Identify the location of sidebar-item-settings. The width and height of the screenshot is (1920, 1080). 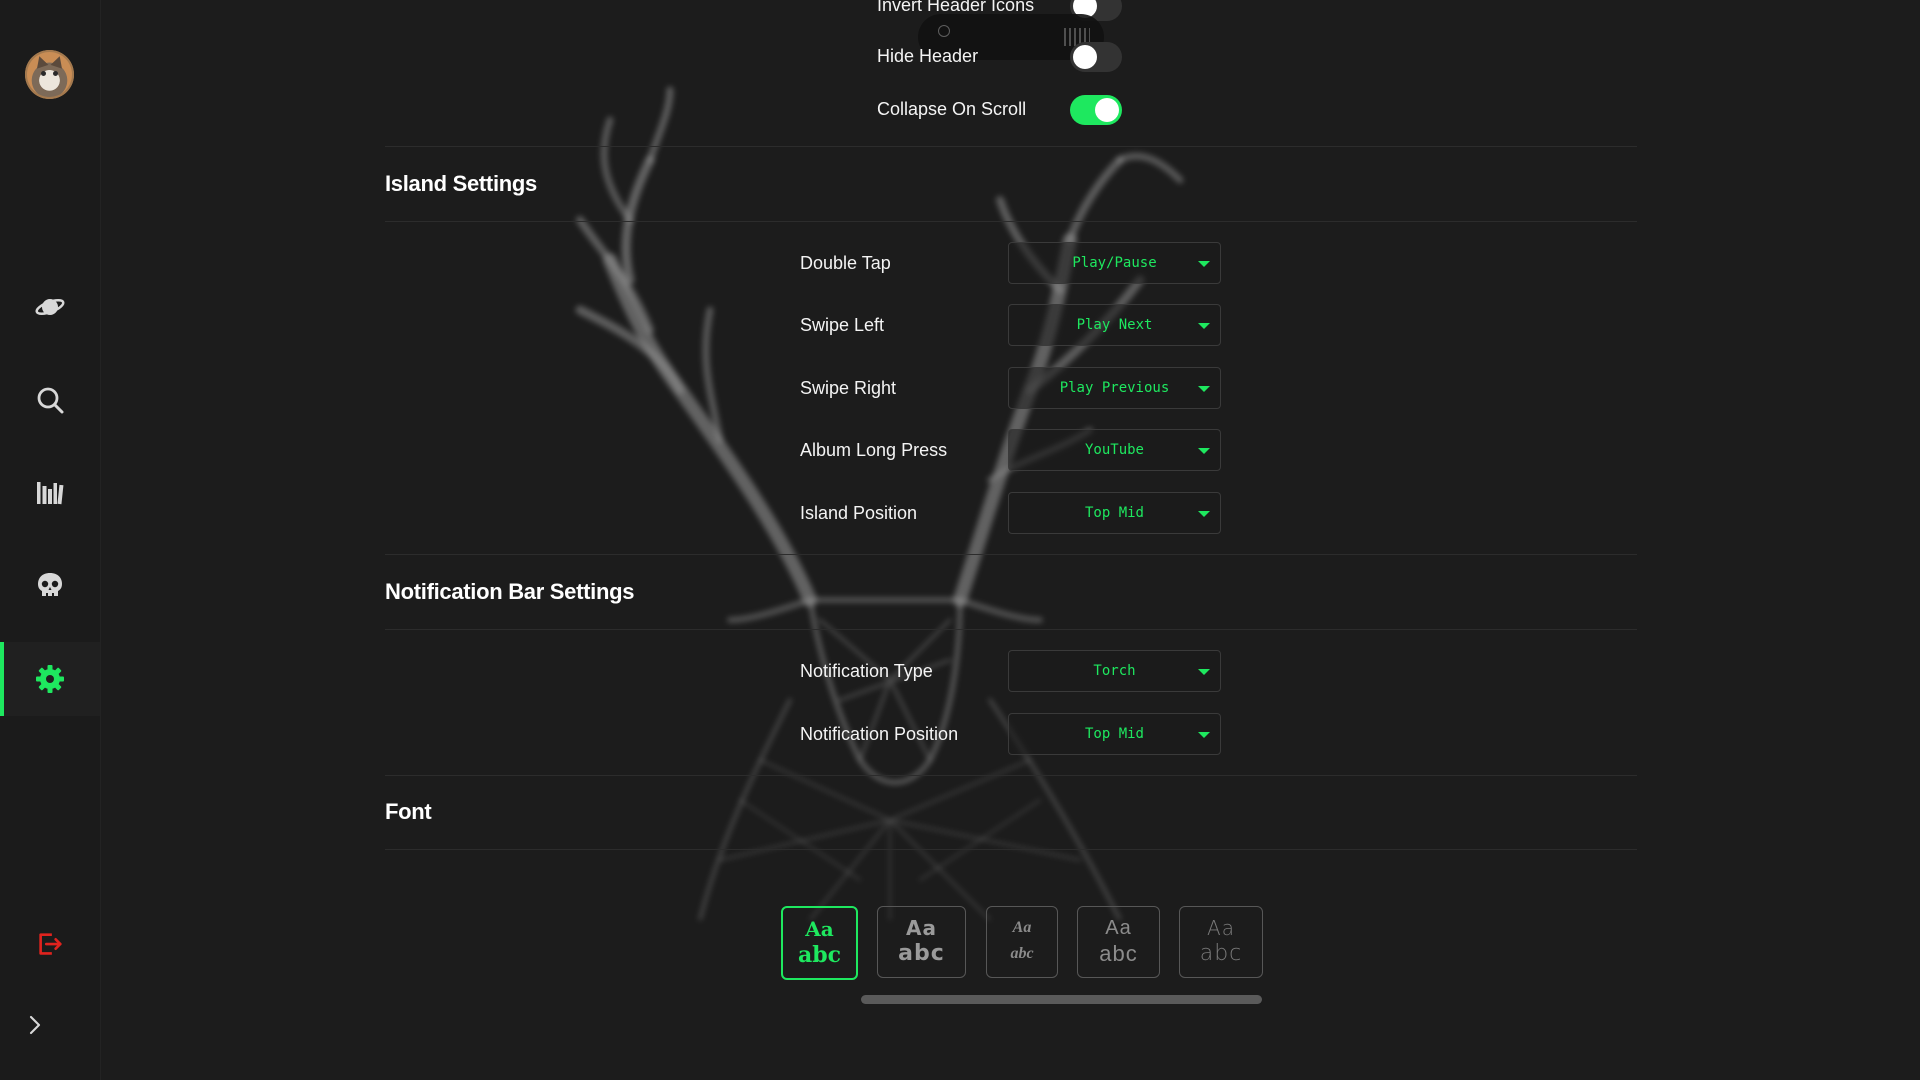
(50, 679).